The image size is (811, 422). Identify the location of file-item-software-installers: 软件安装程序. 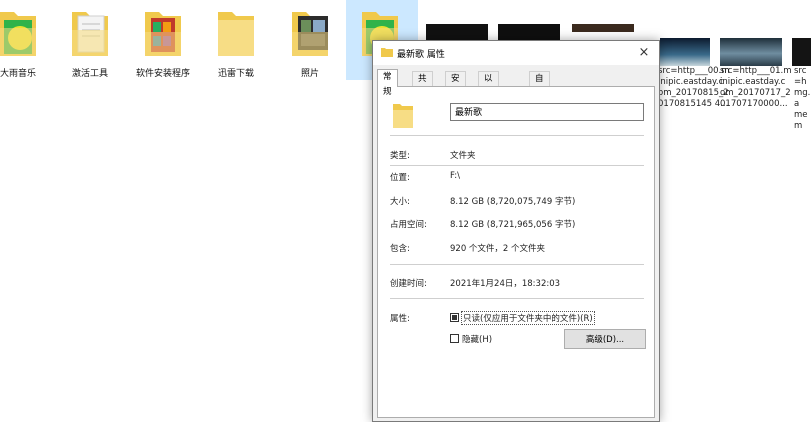
(163, 41).